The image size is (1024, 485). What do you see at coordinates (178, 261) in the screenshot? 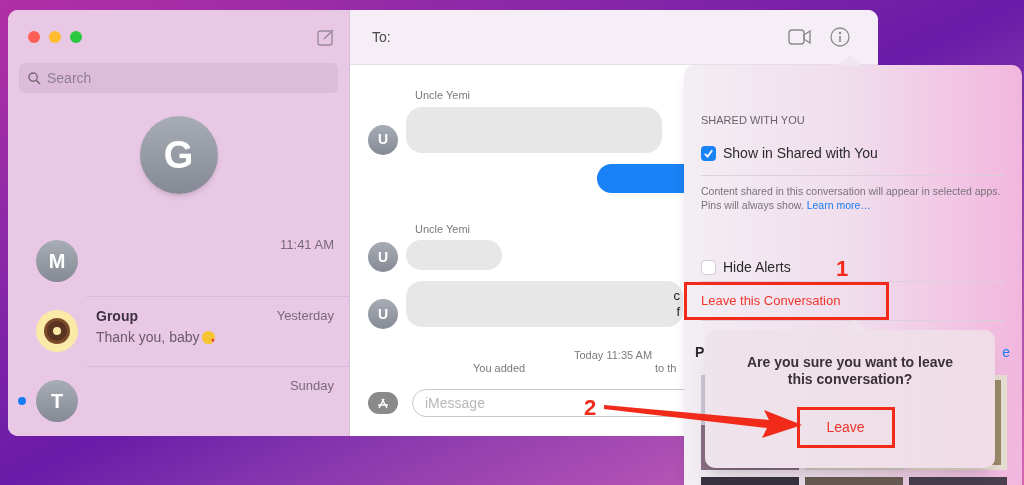
I see `conversation-item: M 11:41 AM` at bounding box center [178, 261].